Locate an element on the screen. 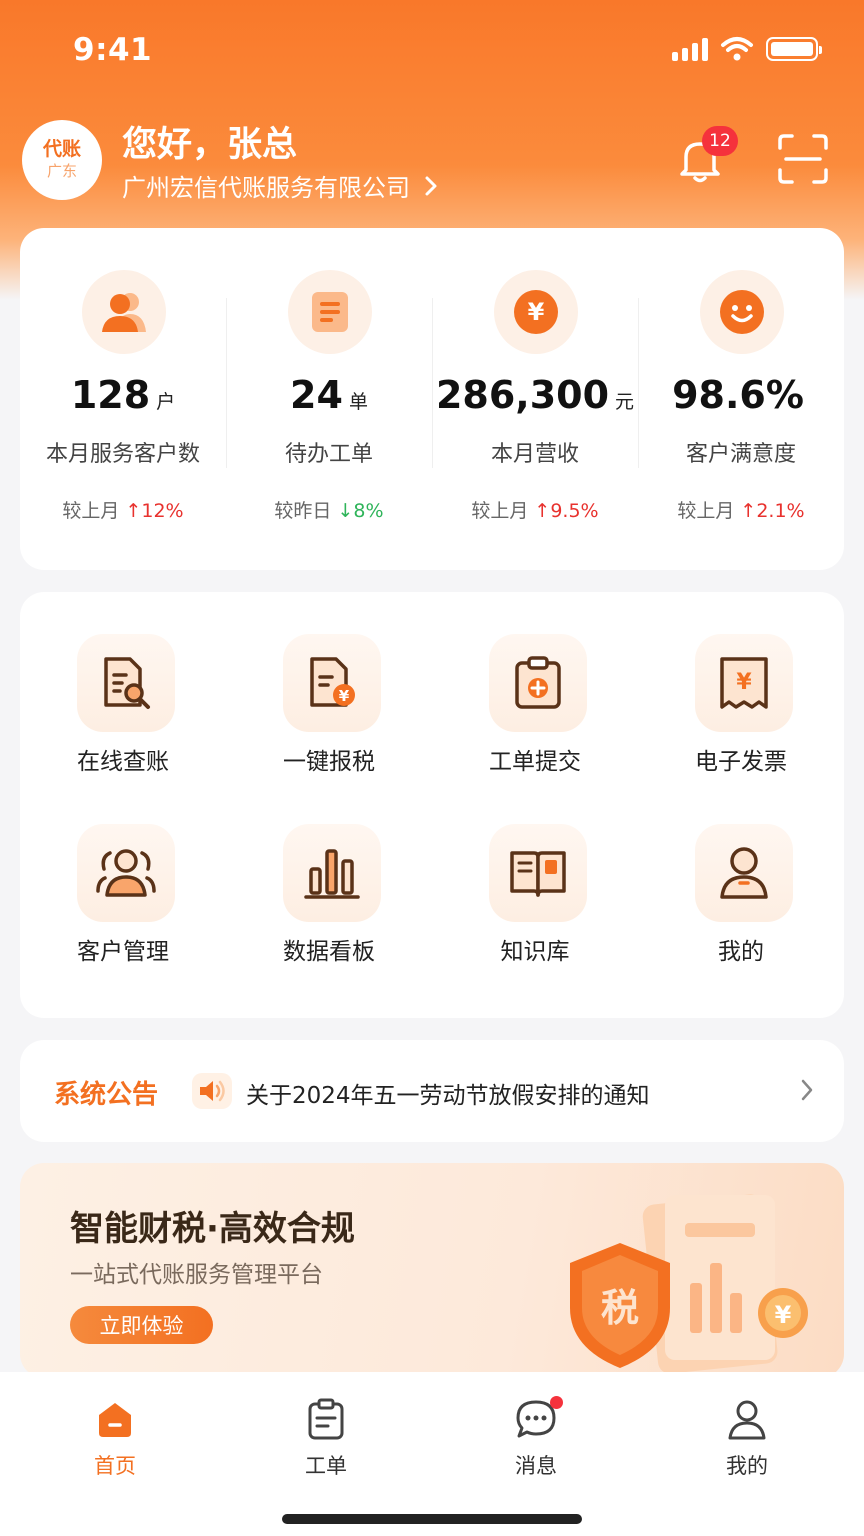 The image size is (864, 1536). tax-document-icon: ¥ is located at coordinates (332, 683).